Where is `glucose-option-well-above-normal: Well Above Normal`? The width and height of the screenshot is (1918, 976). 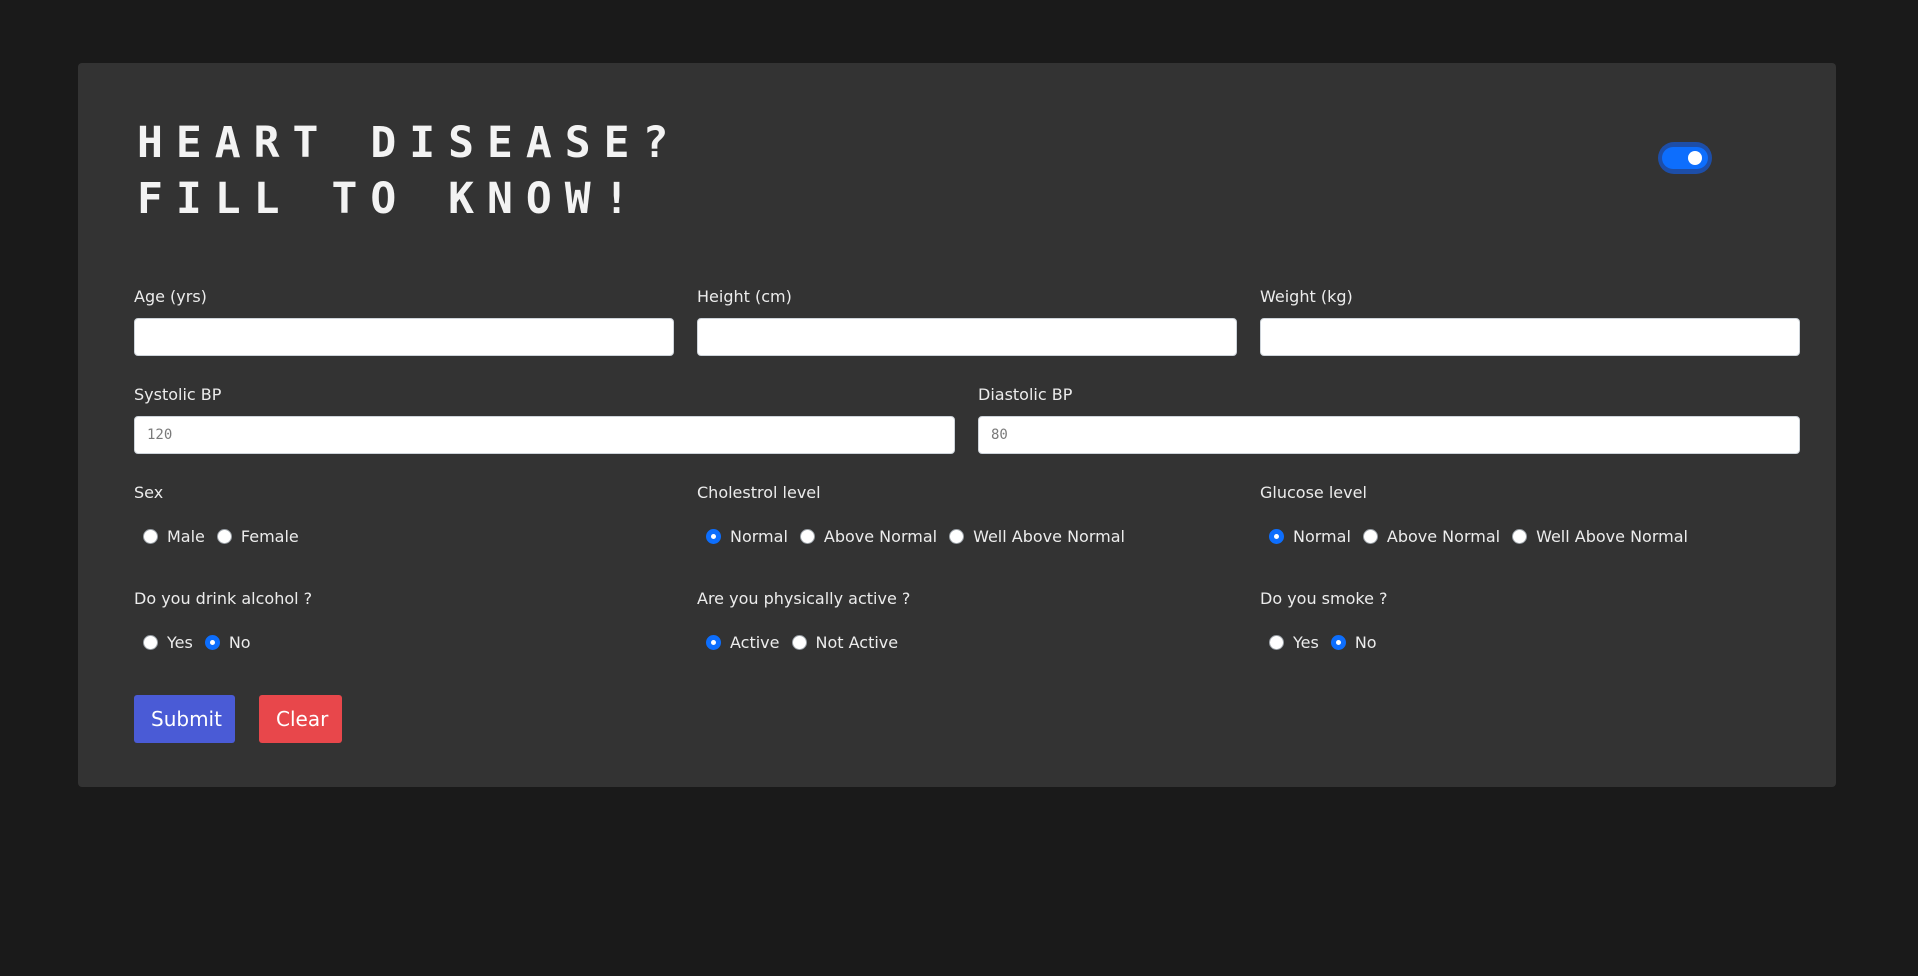 glucose-option-well-above-normal: Well Above Normal is located at coordinates (1600, 536).